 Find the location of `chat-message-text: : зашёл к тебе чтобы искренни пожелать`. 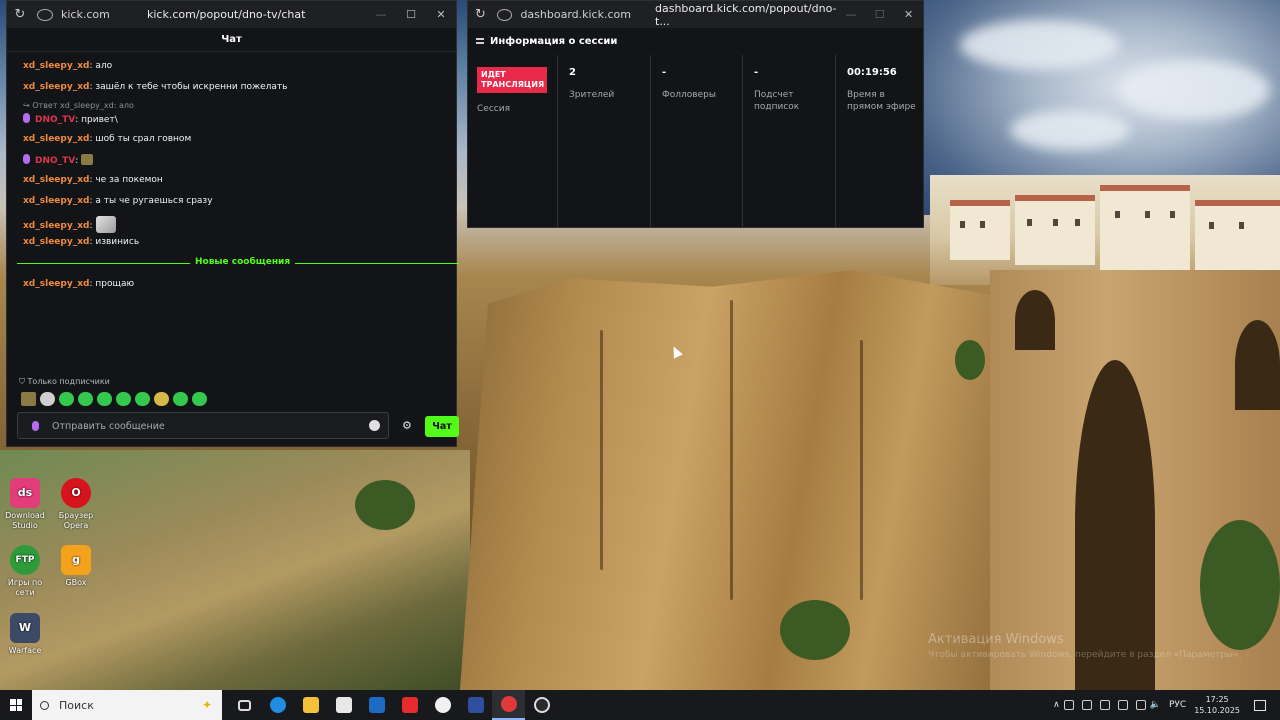

chat-message-text: : зашёл к тебе чтобы искренни пожелать is located at coordinates (188, 87).